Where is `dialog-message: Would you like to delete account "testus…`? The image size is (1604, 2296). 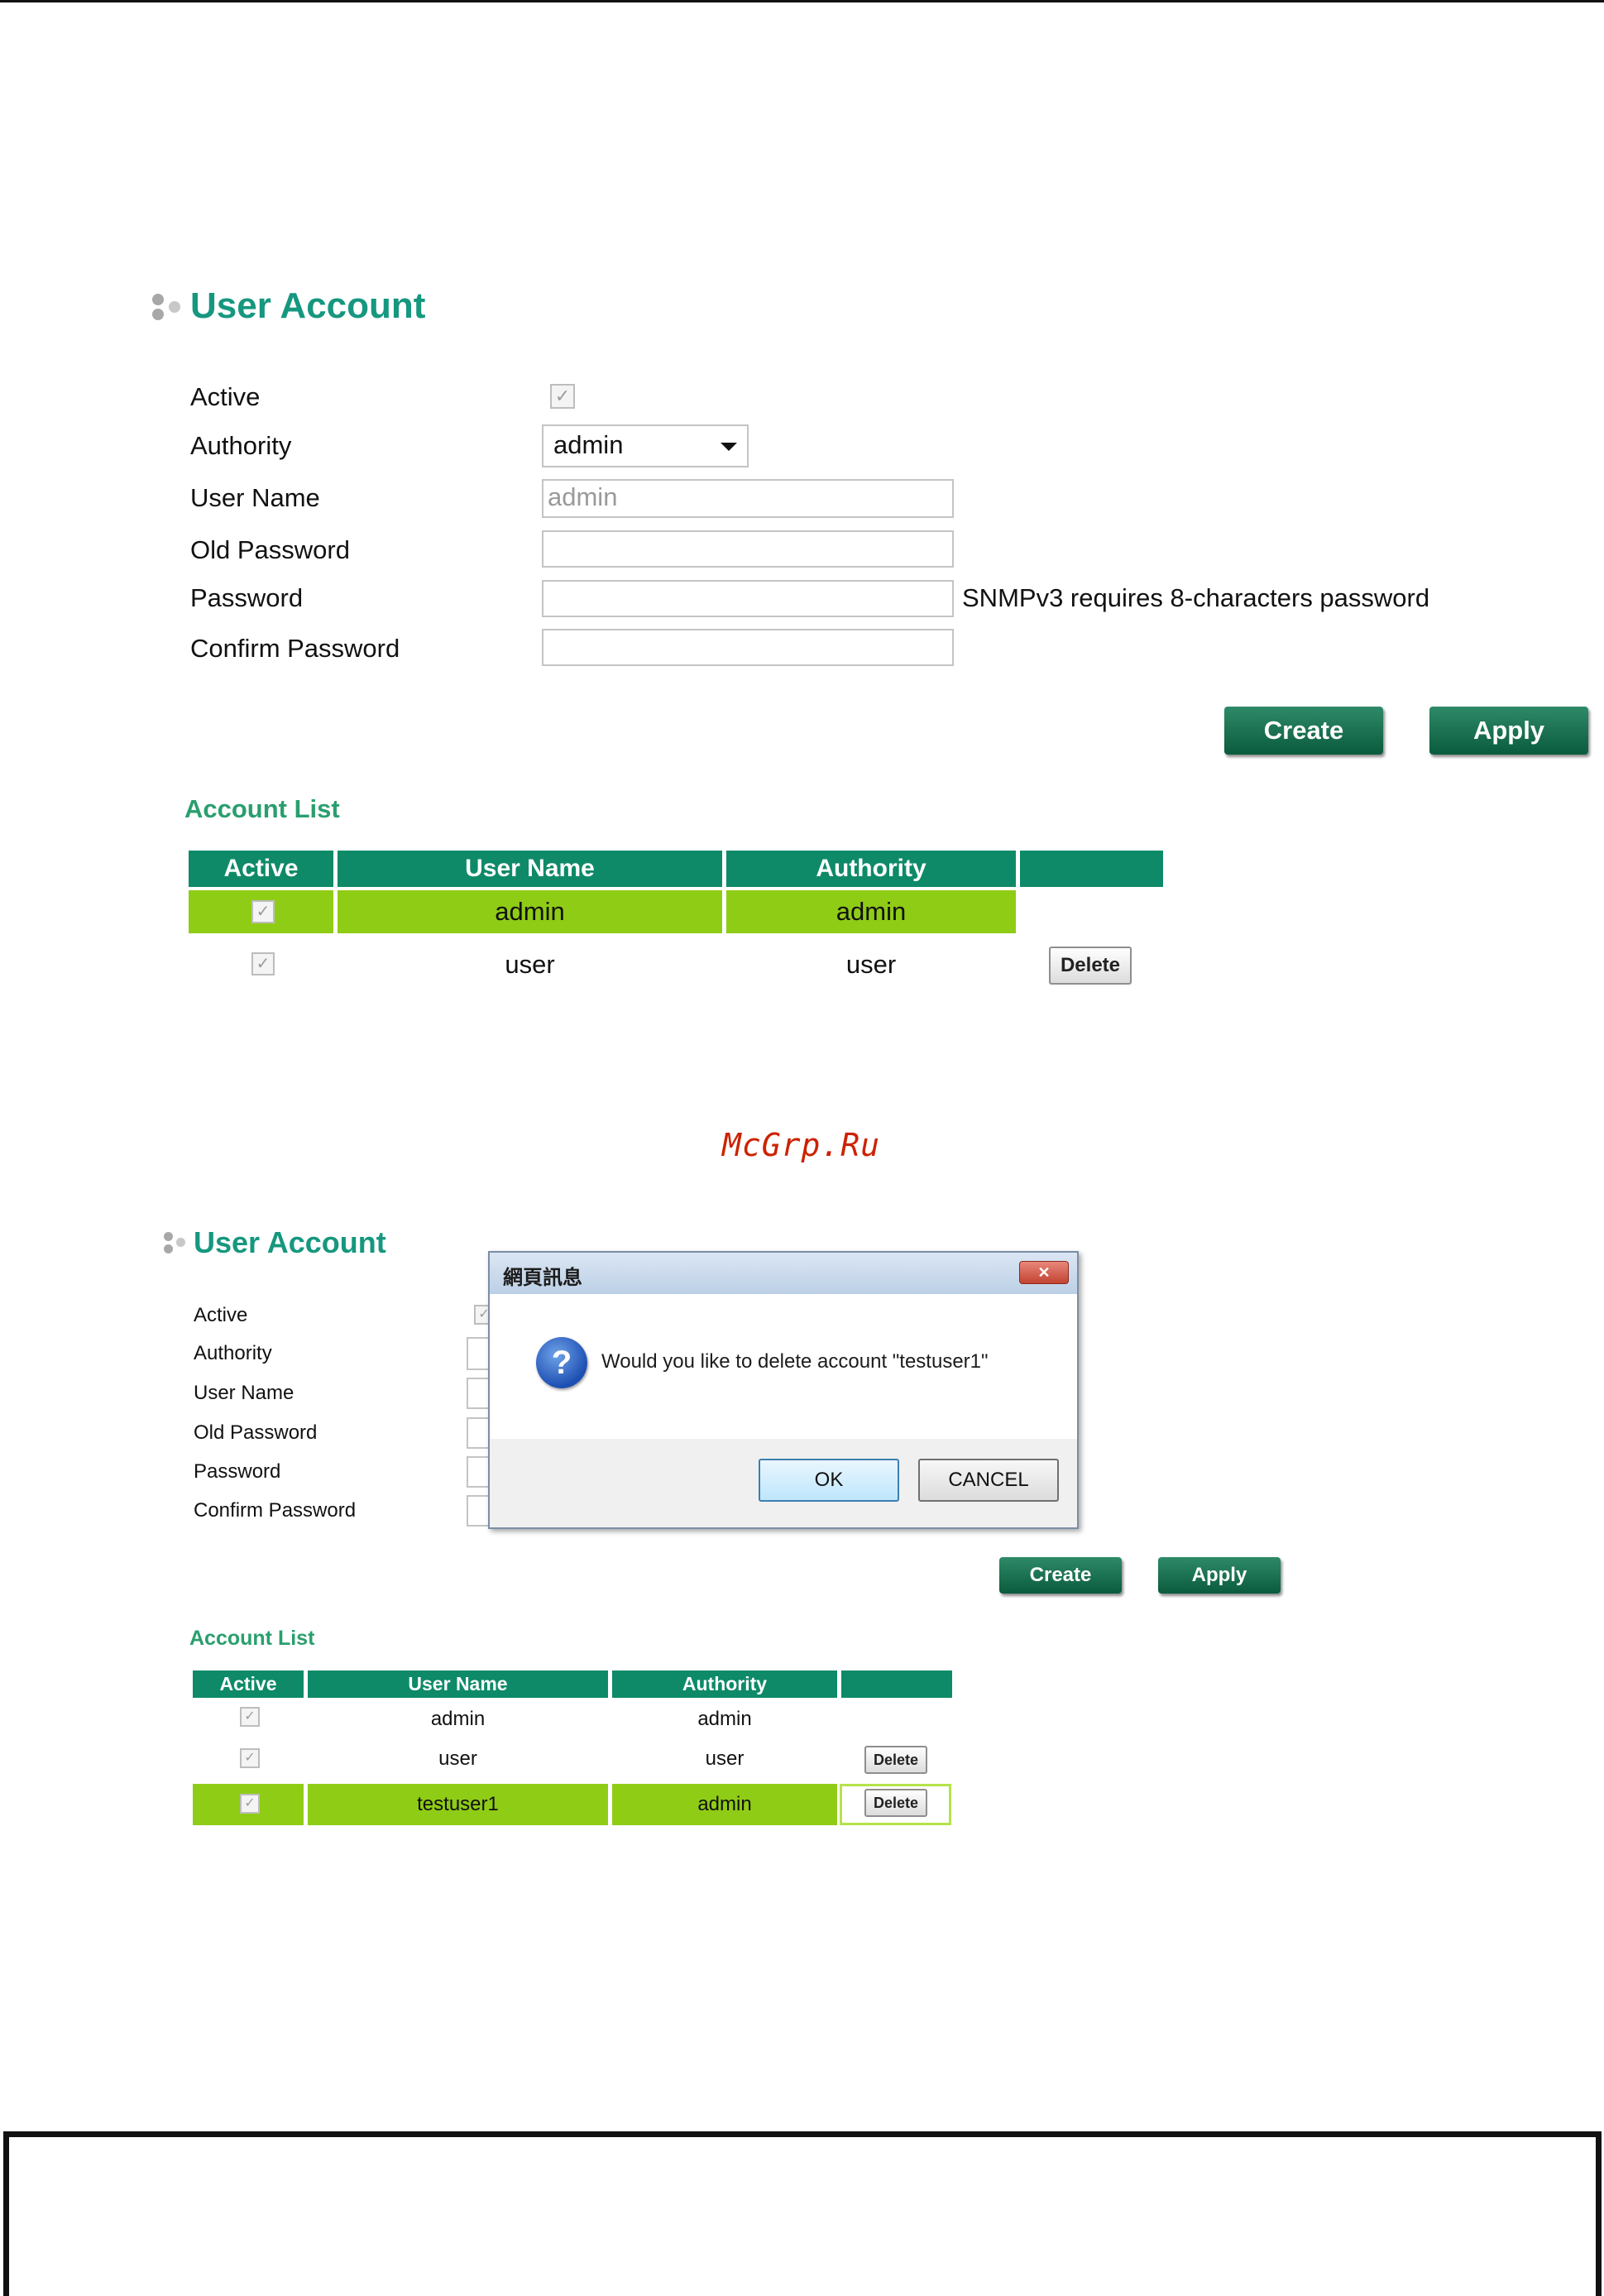 dialog-message: Would you like to delete account "testus… is located at coordinates (795, 1361).